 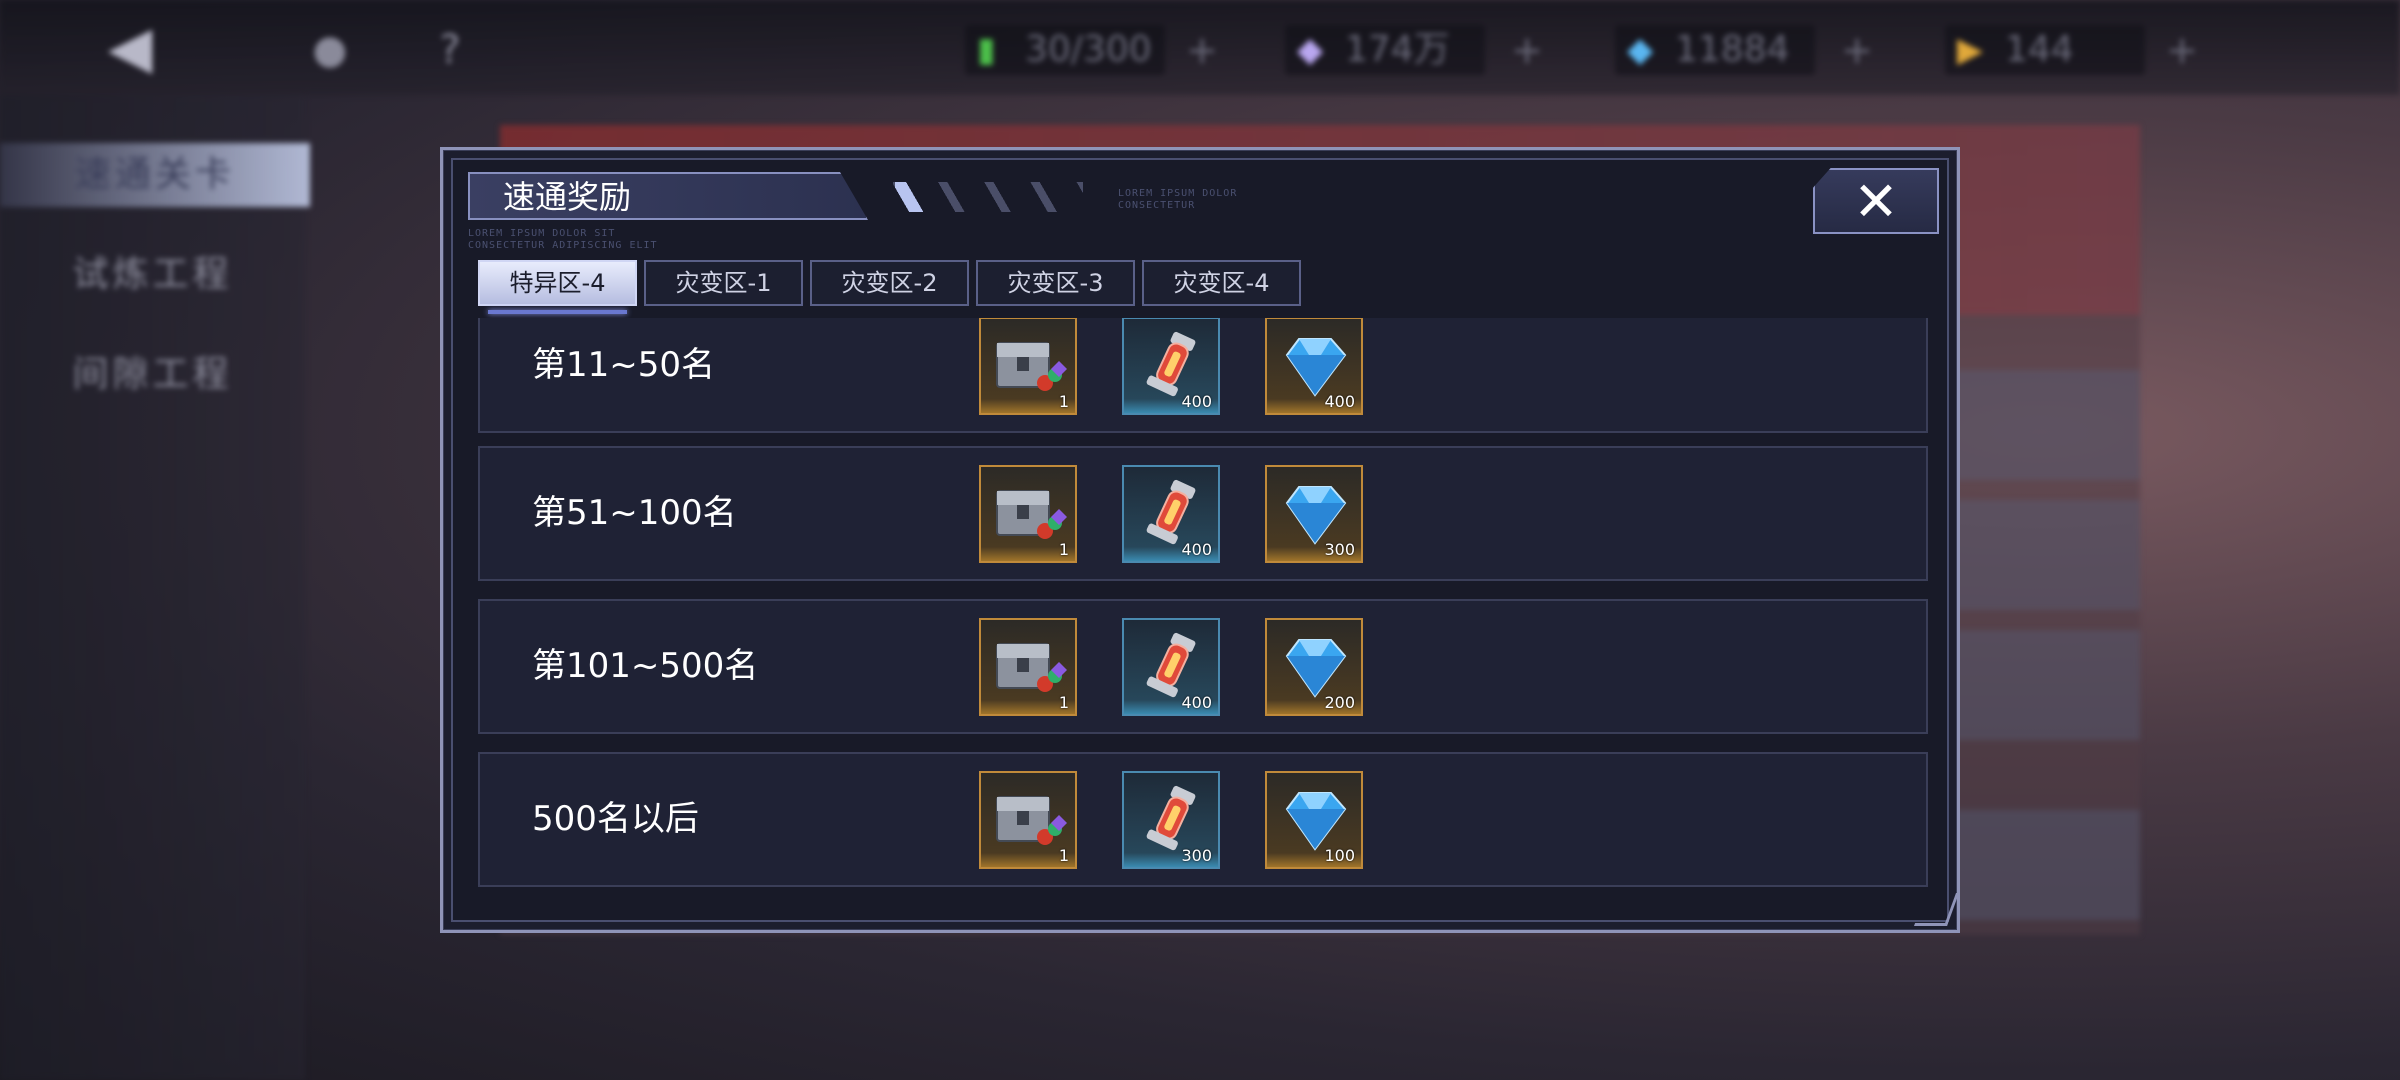 I want to click on reward-item-diamond: 200, so click(x=1314, y=667).